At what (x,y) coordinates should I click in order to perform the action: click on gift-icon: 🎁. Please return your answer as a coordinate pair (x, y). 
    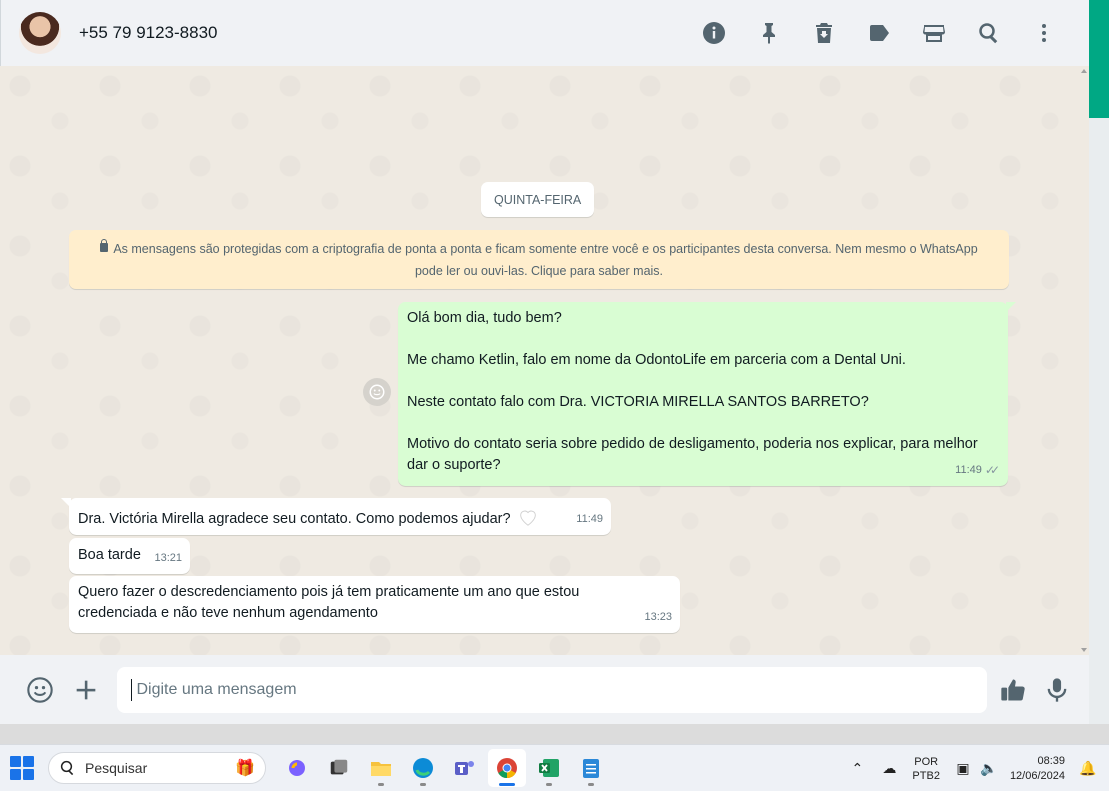
    Looking at the image, I should click on (245, 768).